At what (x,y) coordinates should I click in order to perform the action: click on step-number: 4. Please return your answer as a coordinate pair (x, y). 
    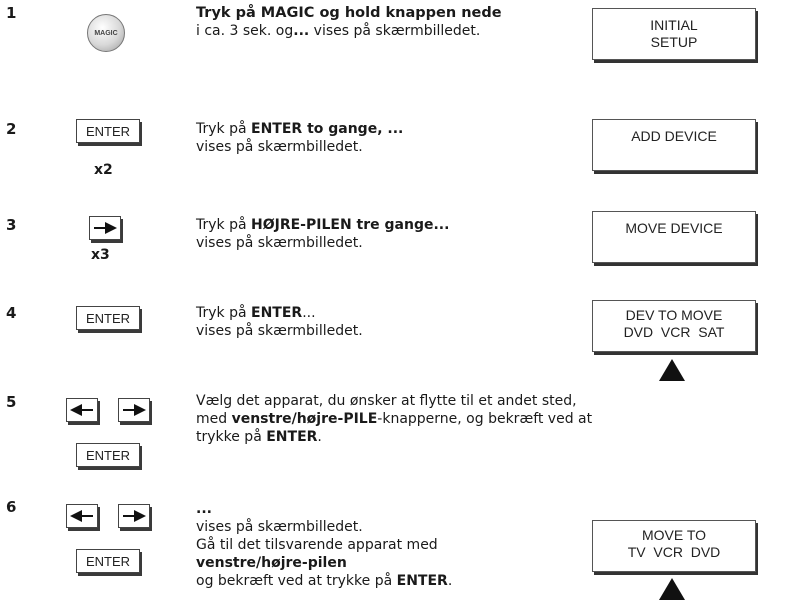
    Looking at the image, I should click on (11, 313).